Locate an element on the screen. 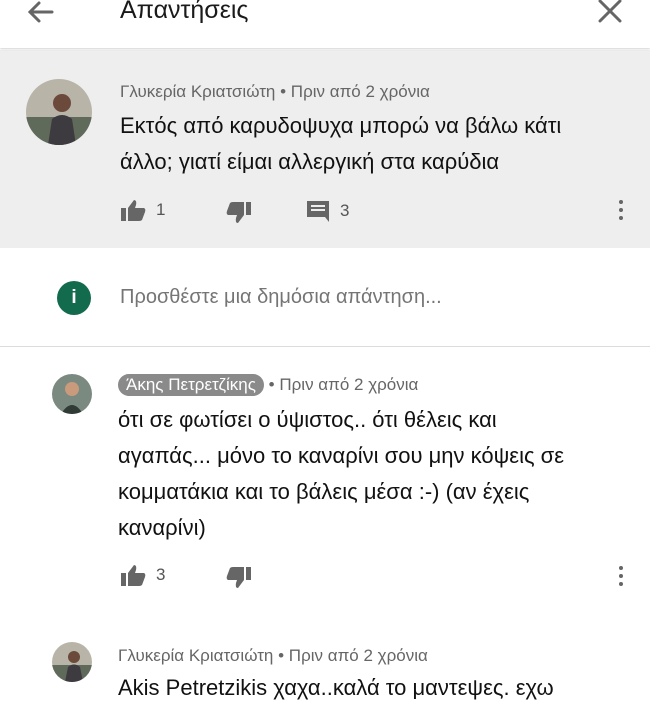  like-count: 3 is located at coordinates (161, 574).